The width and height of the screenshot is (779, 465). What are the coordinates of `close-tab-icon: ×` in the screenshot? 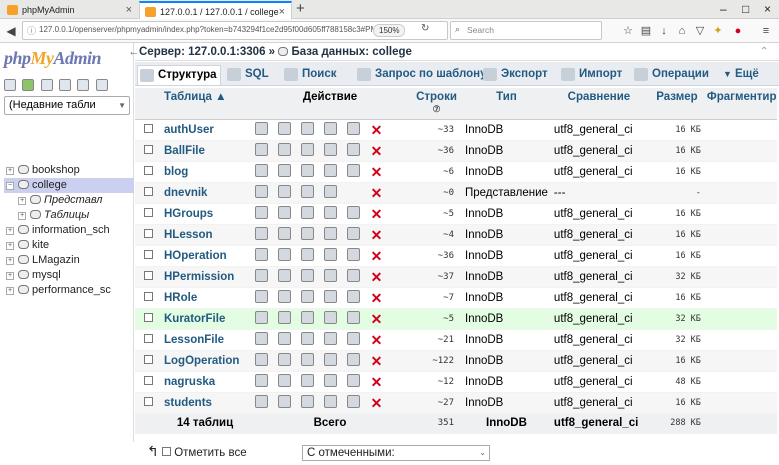 It's located at (282, 11).